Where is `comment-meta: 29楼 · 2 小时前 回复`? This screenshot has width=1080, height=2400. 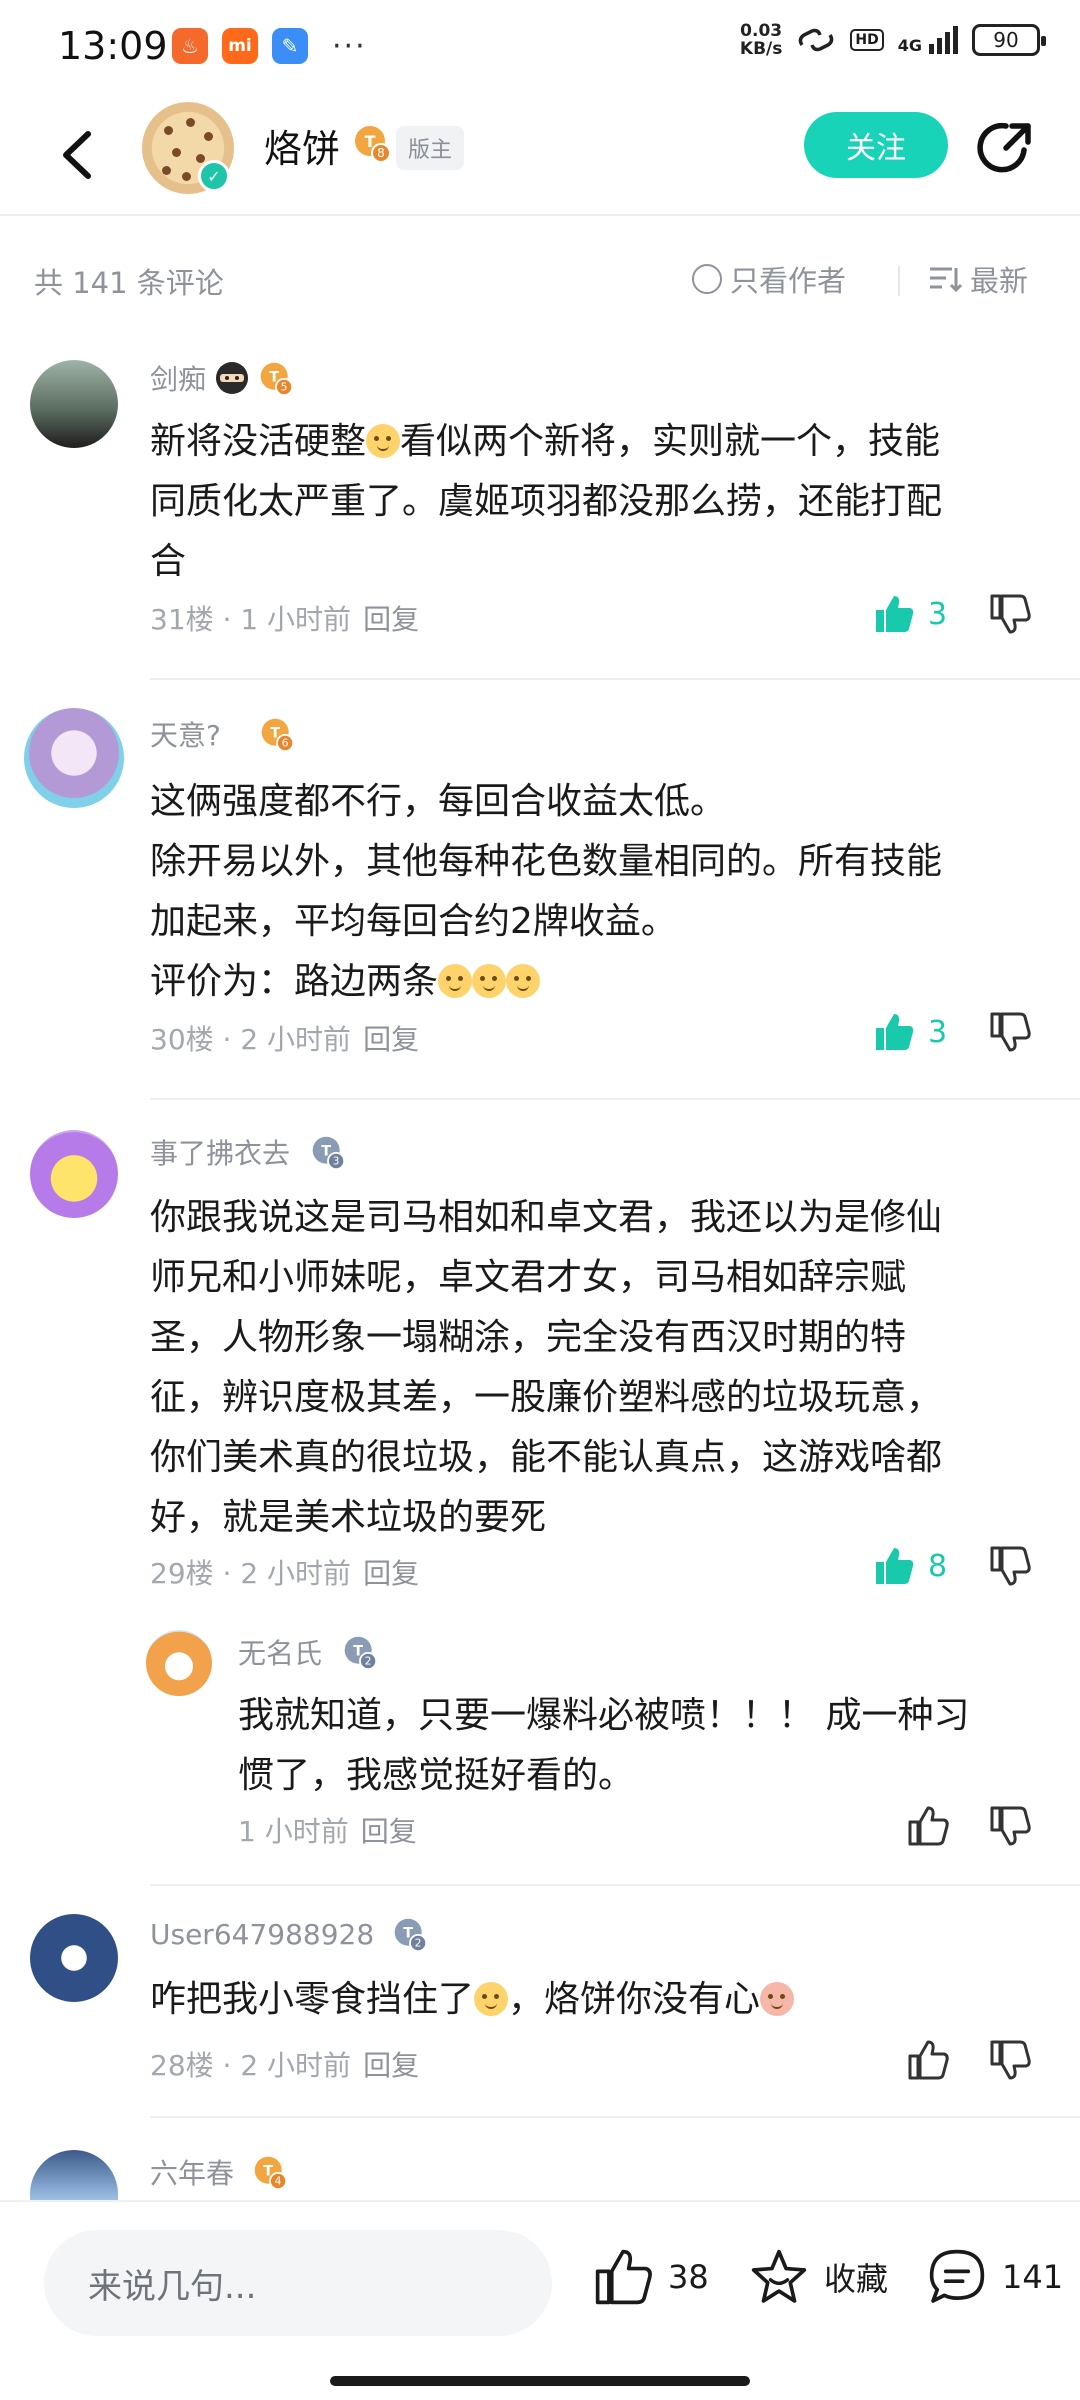 comment-meta: 29楼 · 2 小时前 回复 is located at coordinates (285, 1573).